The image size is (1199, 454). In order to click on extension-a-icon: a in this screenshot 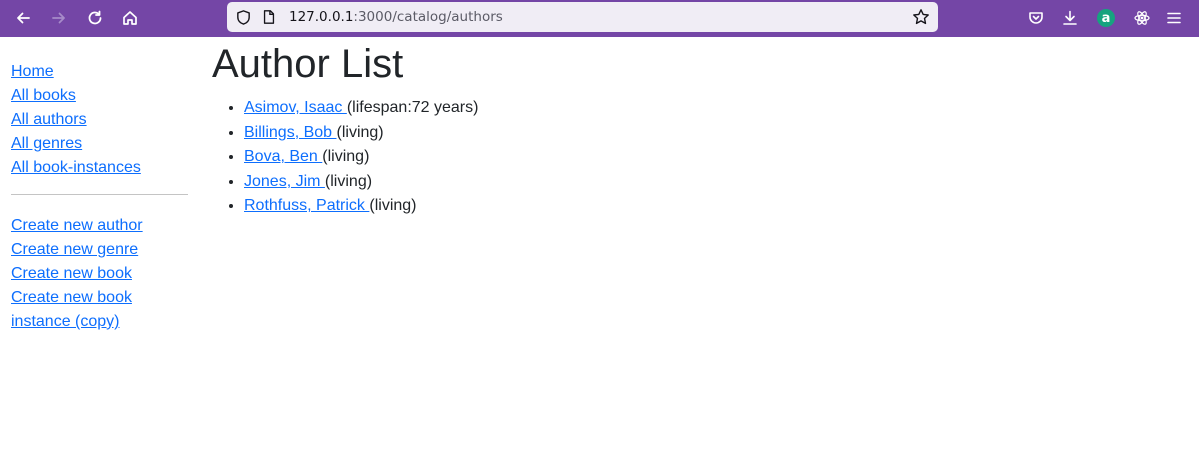, I will do `click(1106, 18)`.